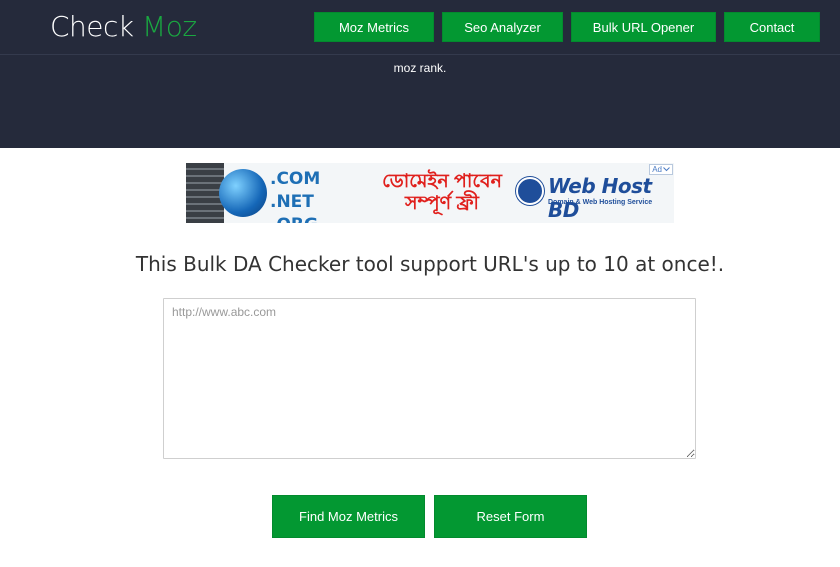 Image resolution: width=840 pixels, height=567 pixels. Describe the element at coordinates (502, 27) in the screenshot. I see `nav-seo-analyzer: Seo Analyzer` at that location.